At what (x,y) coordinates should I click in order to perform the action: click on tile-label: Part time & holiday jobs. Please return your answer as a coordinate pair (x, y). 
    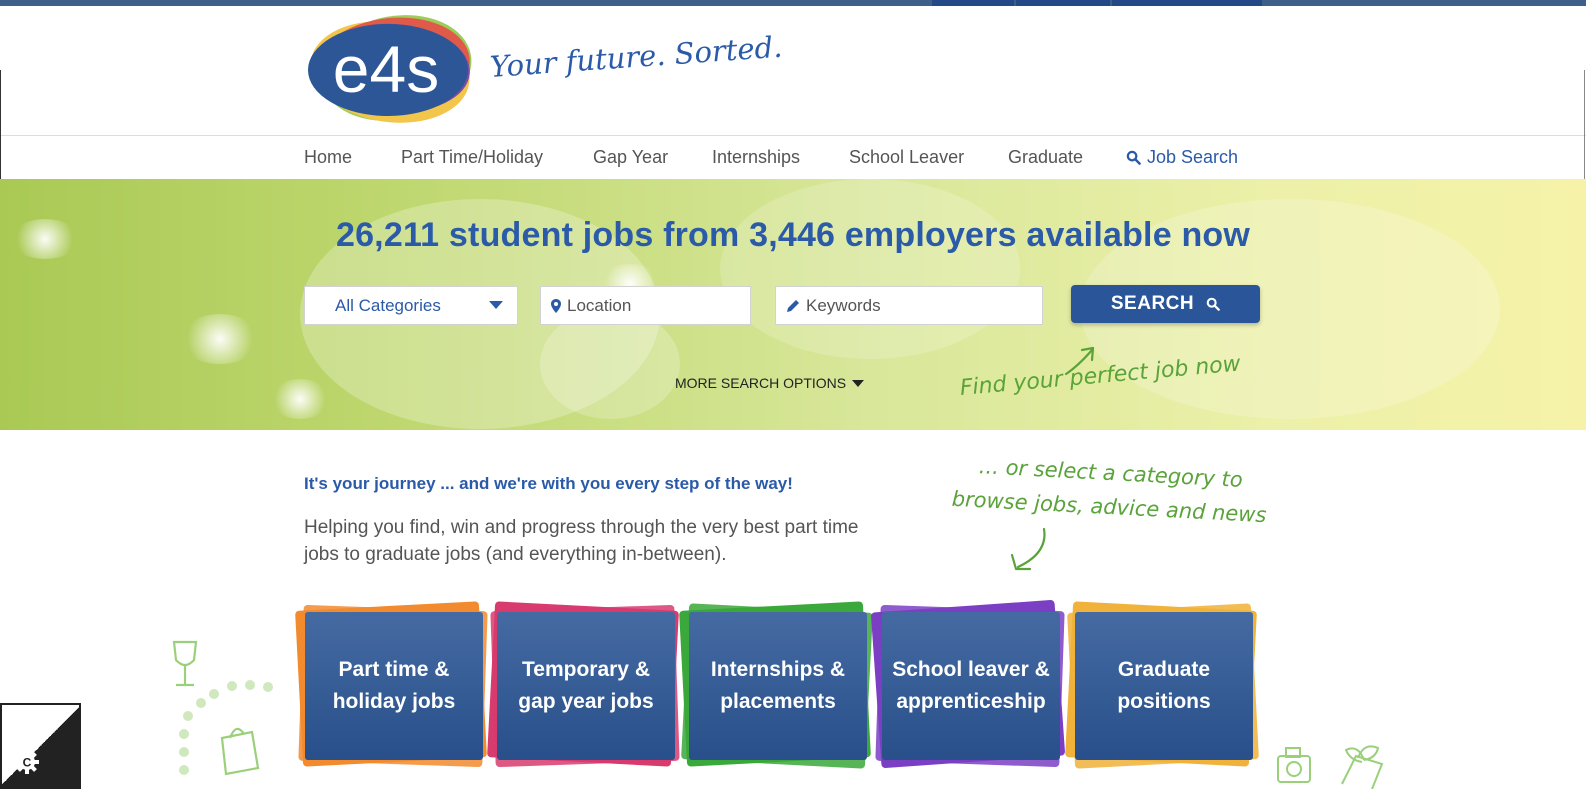
    Looking at the image, I should click on (394, 685).